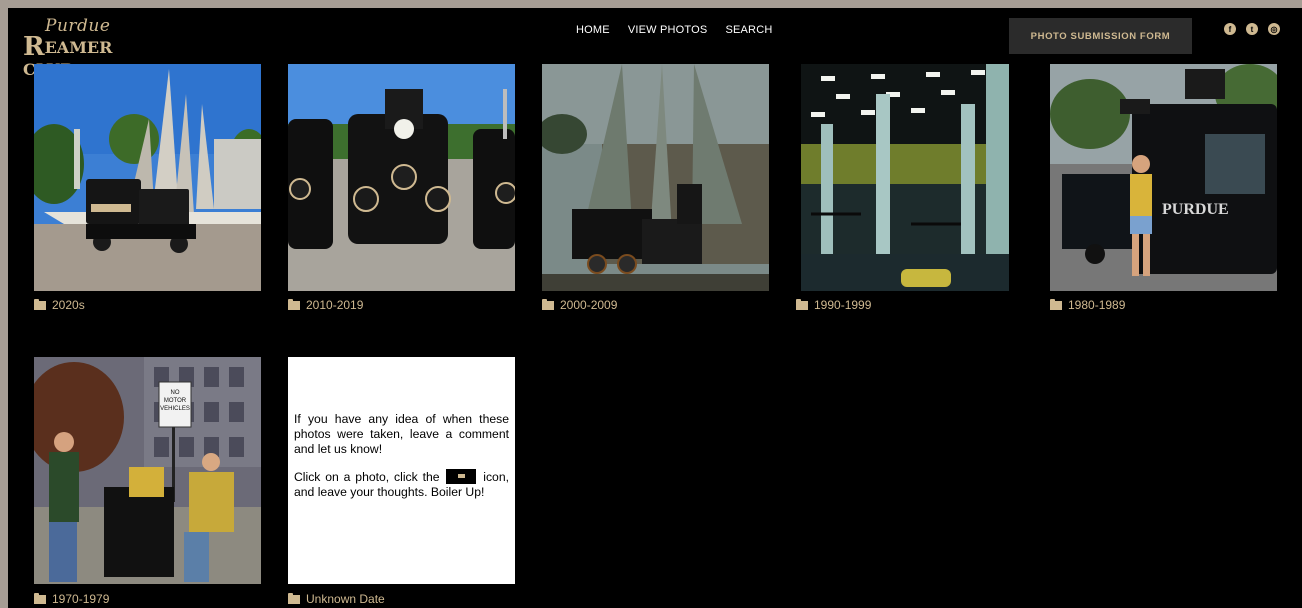 This screenshot has height=608, width=1302. What do you see at coordinates (175, 409) in the screenshot?
I see `sign-text-3: VEHICLES` at bounding box center [175, 409].